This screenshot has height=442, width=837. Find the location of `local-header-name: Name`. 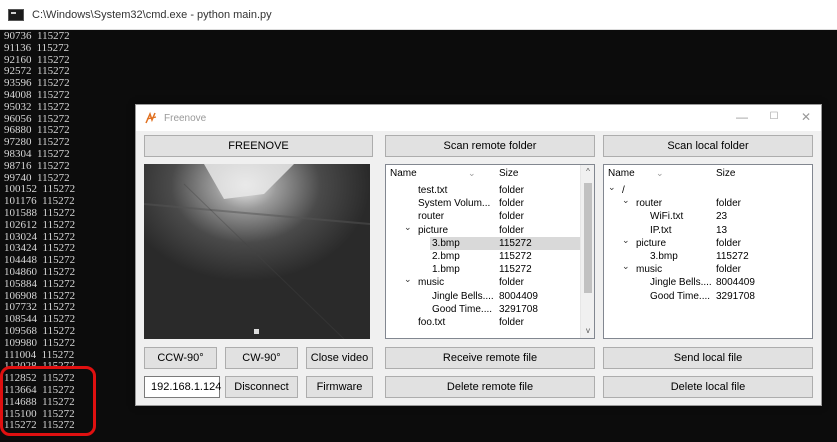

local-header-name: Name is located at coordinates (621, 173).